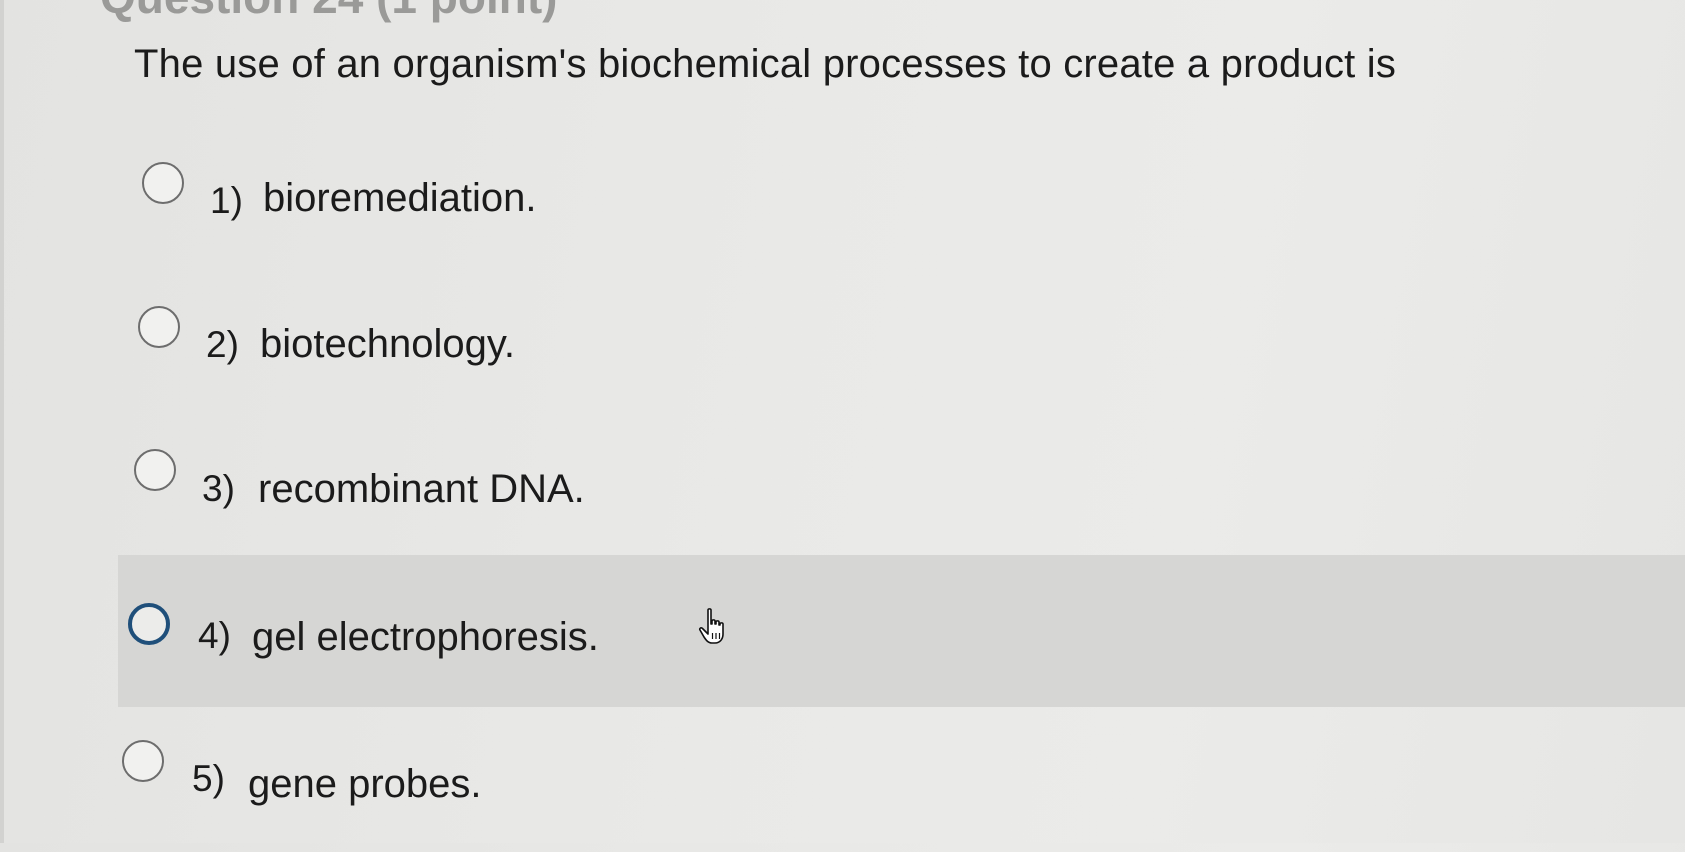  Describe the element at coordinates (400, 198) in the screenshot. I see `option-label: bioremediation.` at that location.